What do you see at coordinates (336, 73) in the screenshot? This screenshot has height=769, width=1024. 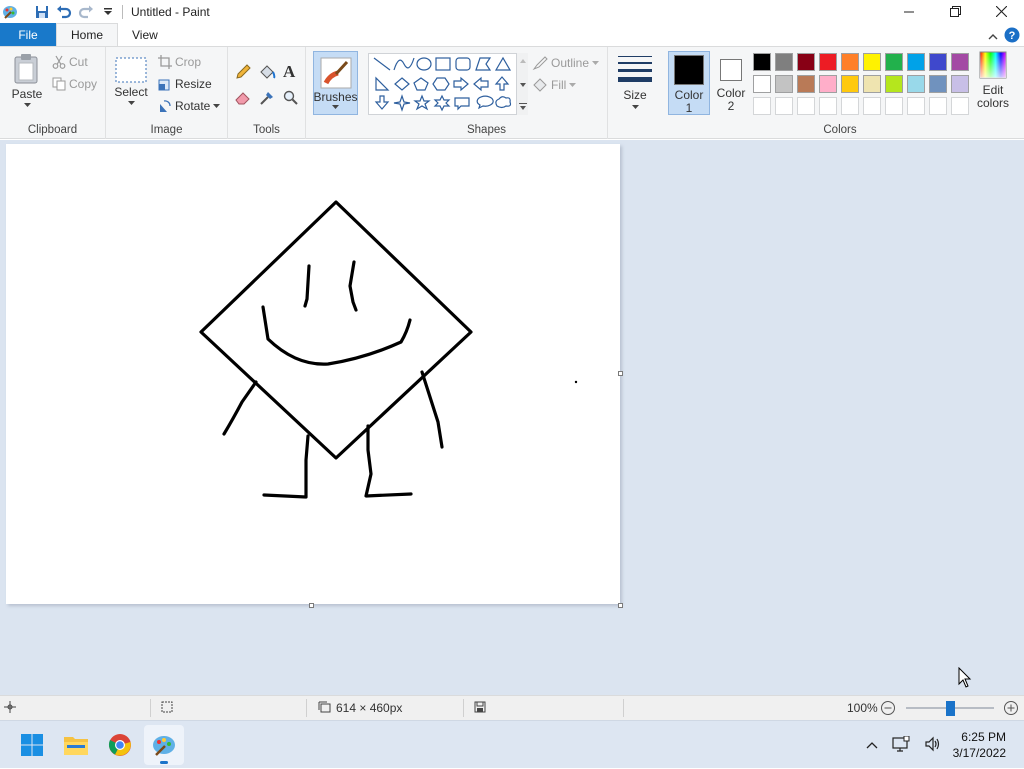 I see `brush-icon` at bounding box center [336, 73].